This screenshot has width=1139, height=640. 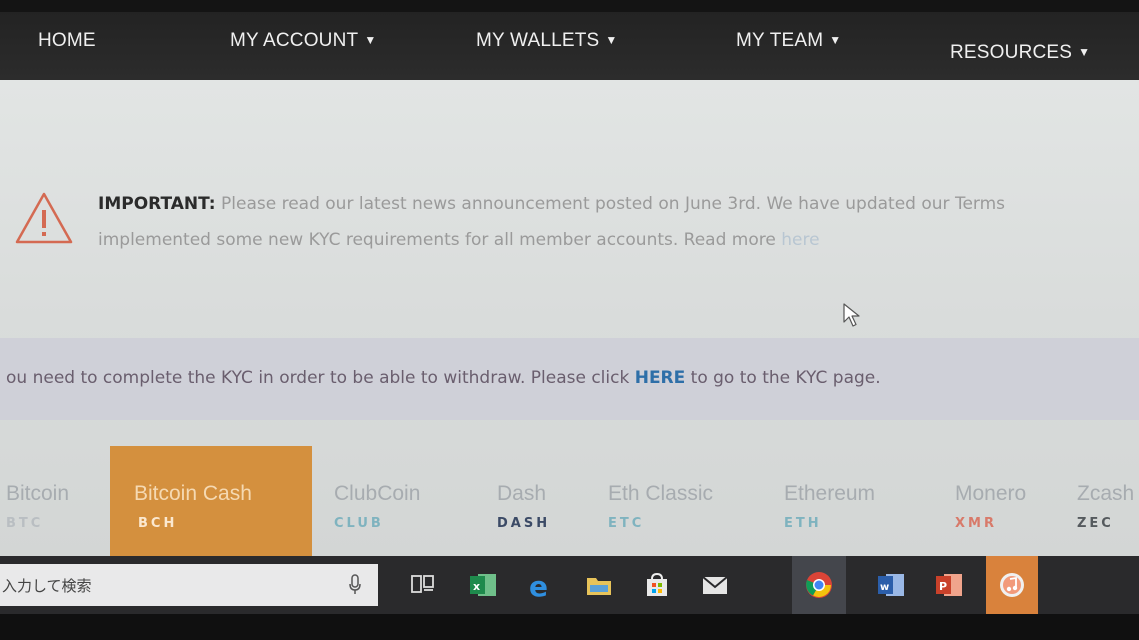 What do you see at coordinates (38, 493) in the screenshot?
I see `coin-tab-name: Bitcoin` at bounding box center [38, 493].